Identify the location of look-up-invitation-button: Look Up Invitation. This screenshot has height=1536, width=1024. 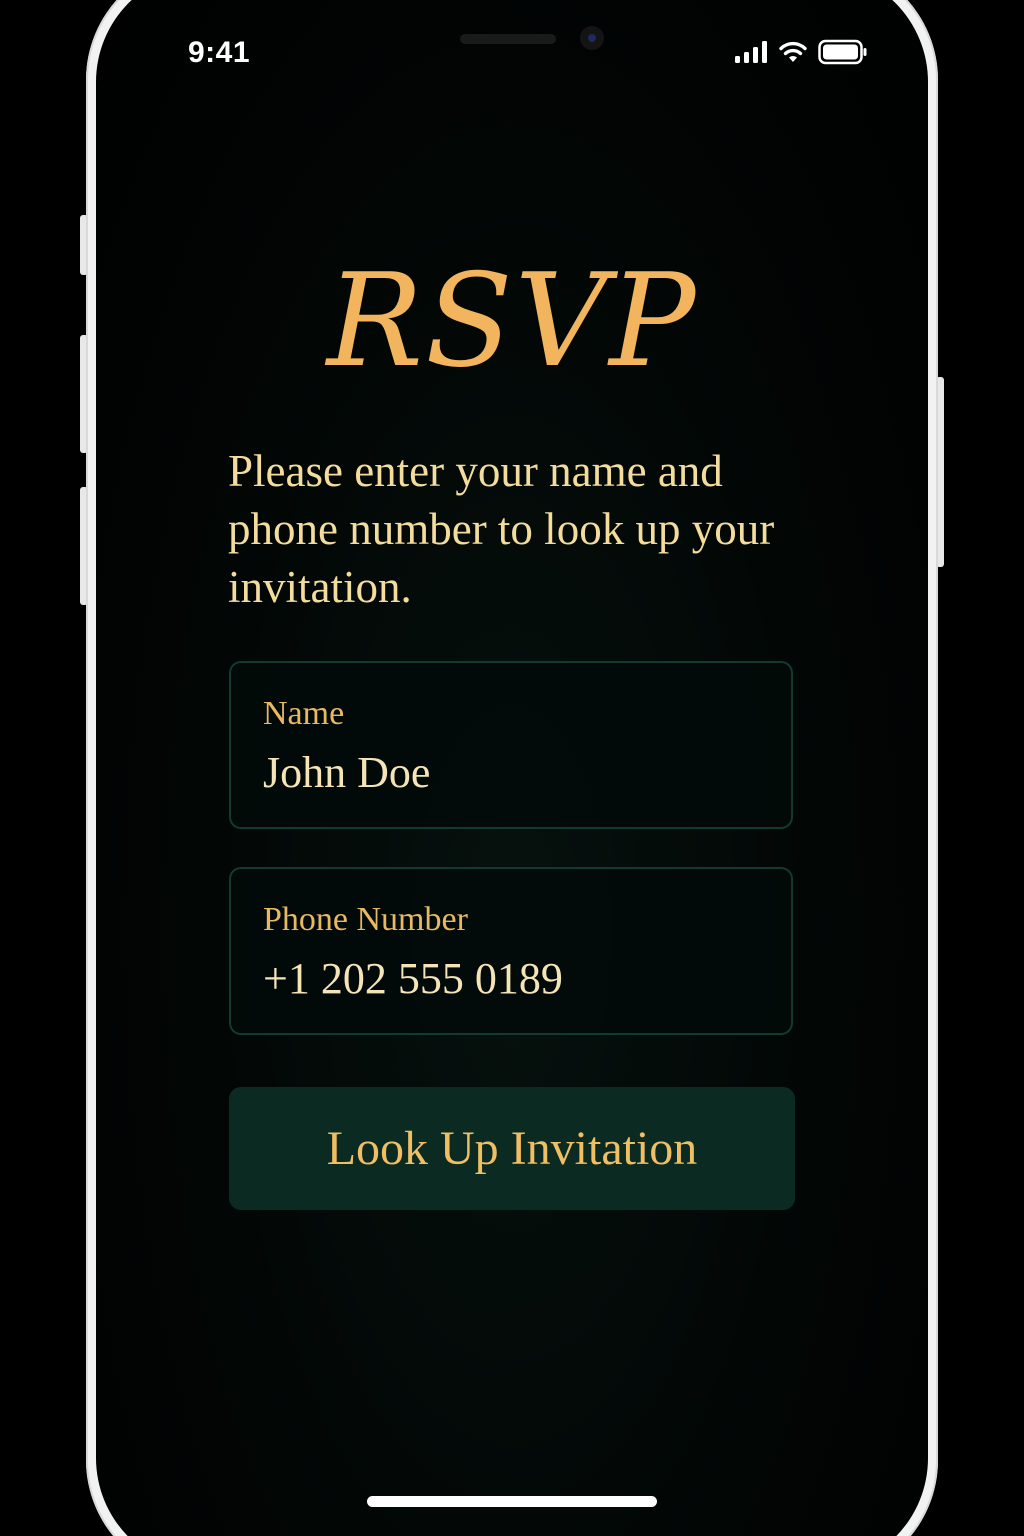
(512, 1148).